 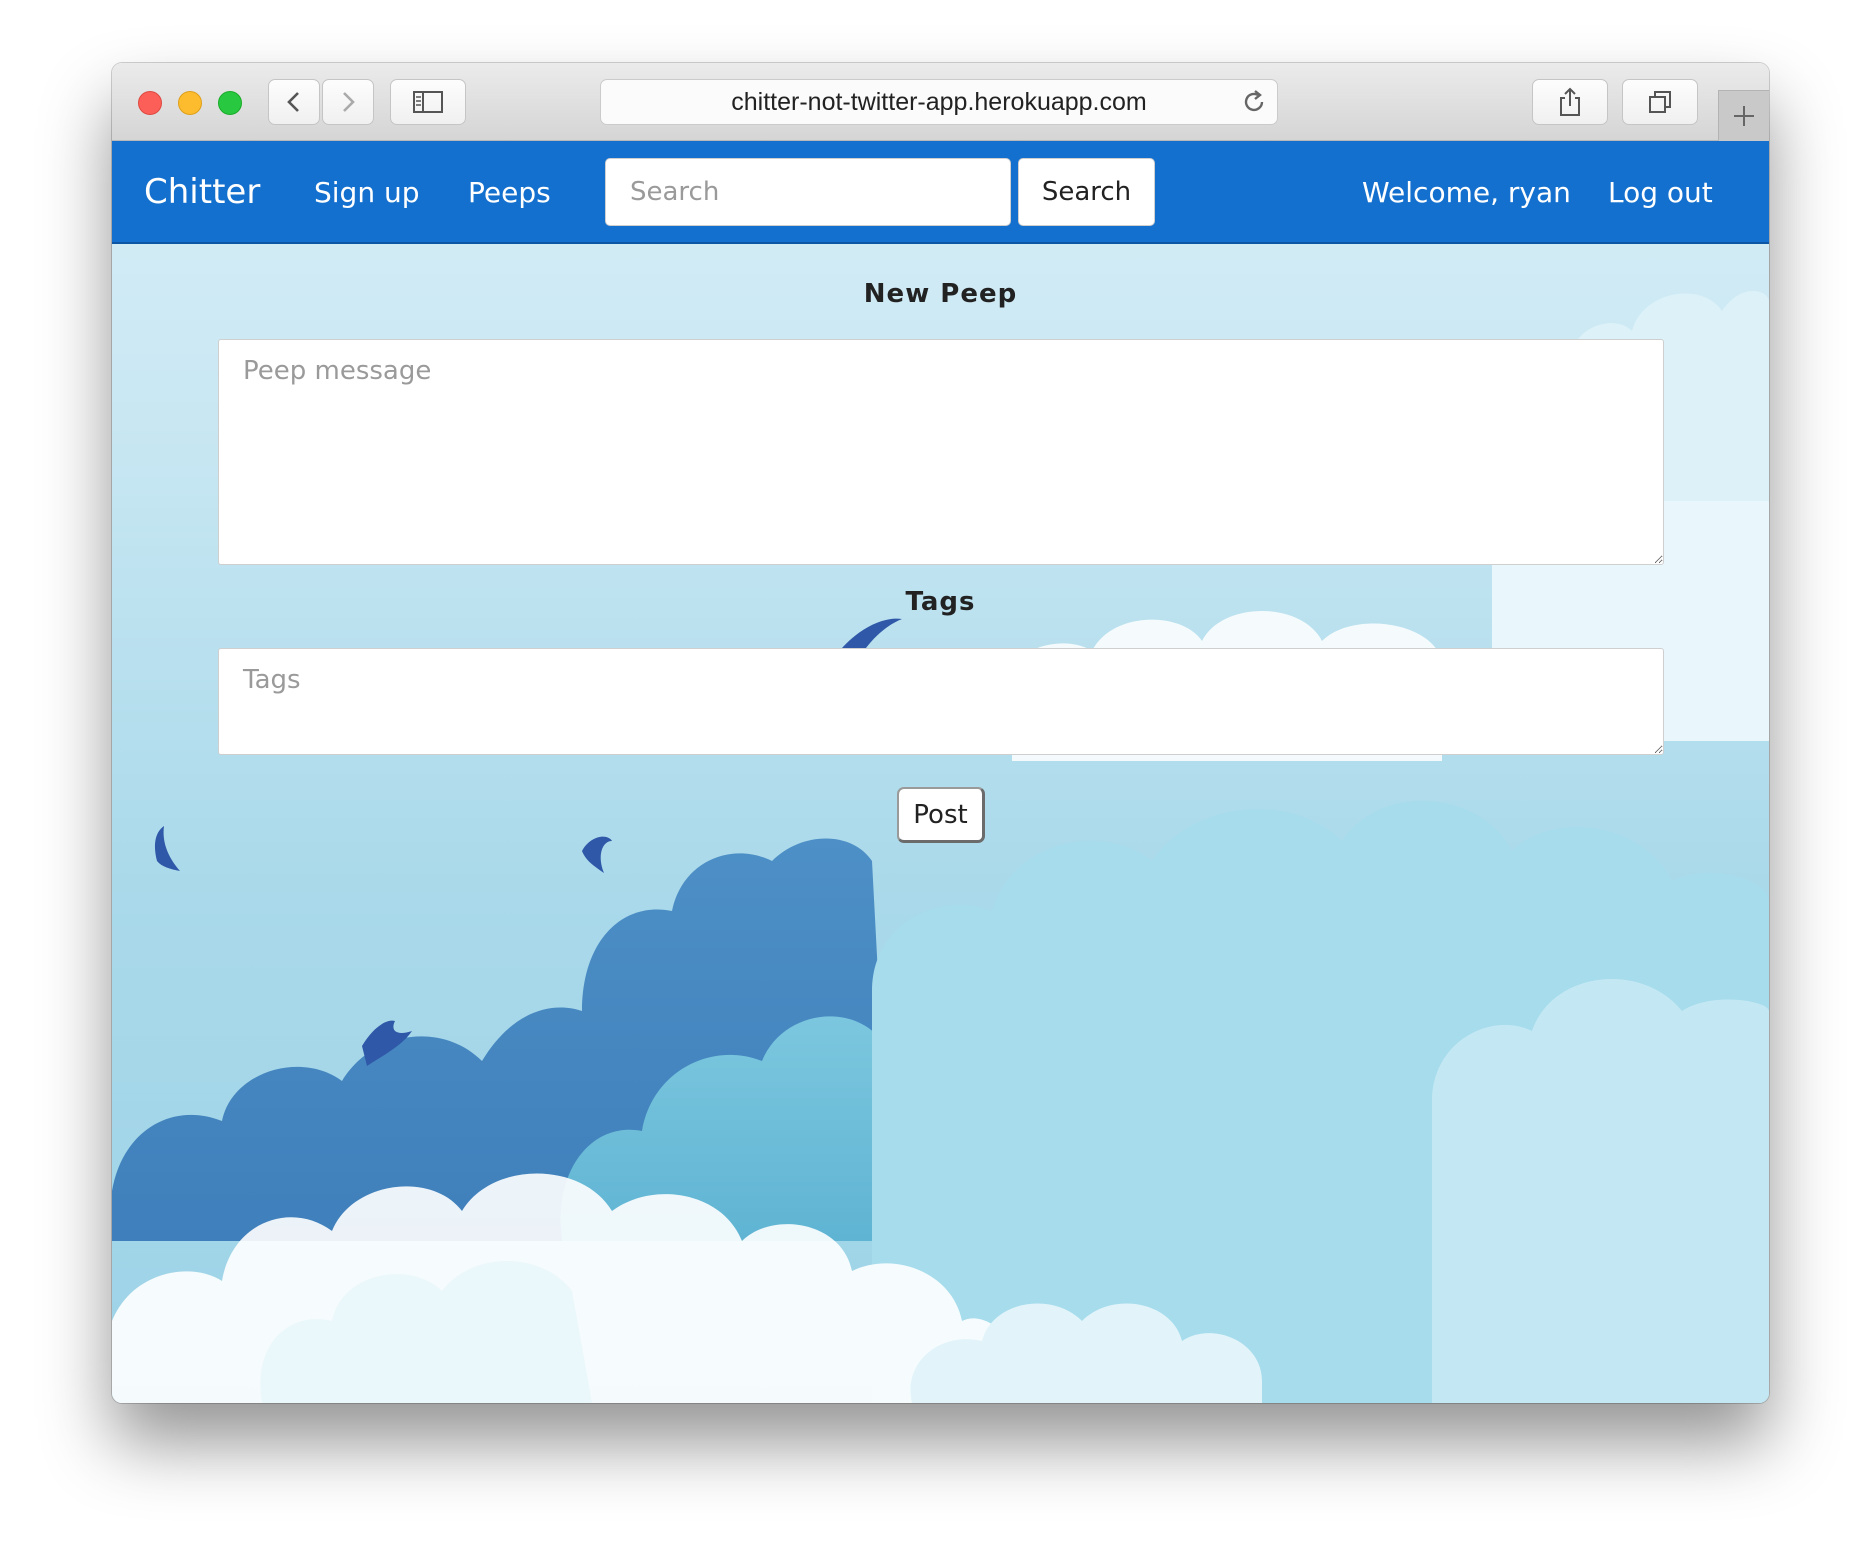 I want to click on reload-icon, so click(x=1254, y=102).